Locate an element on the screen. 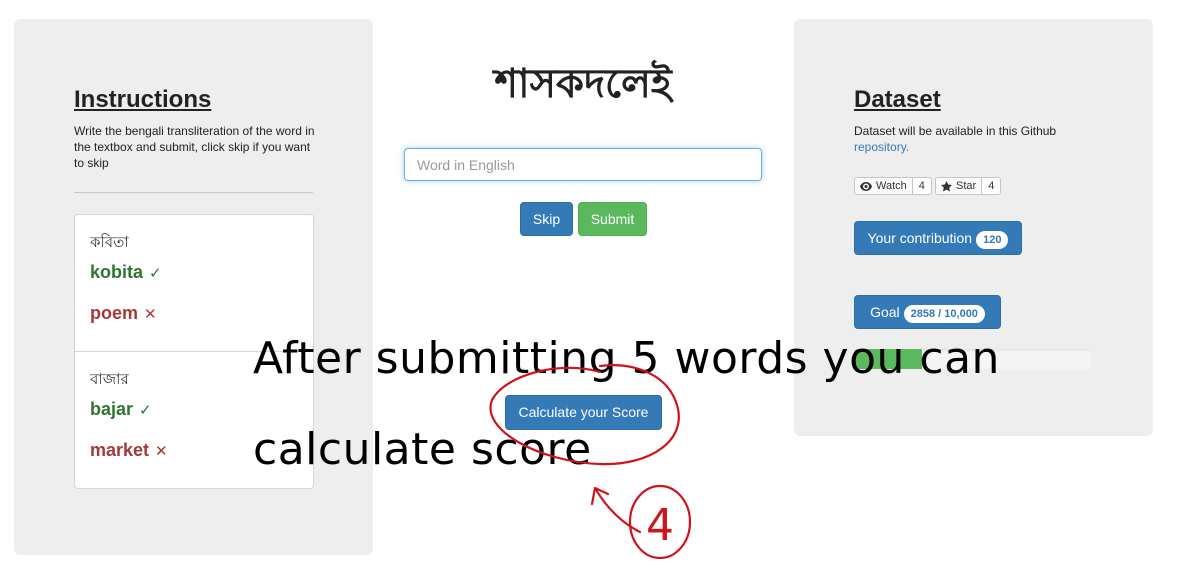 The image size is (1201, 569). repository-link: repository. is located at coordinates (881, 147).